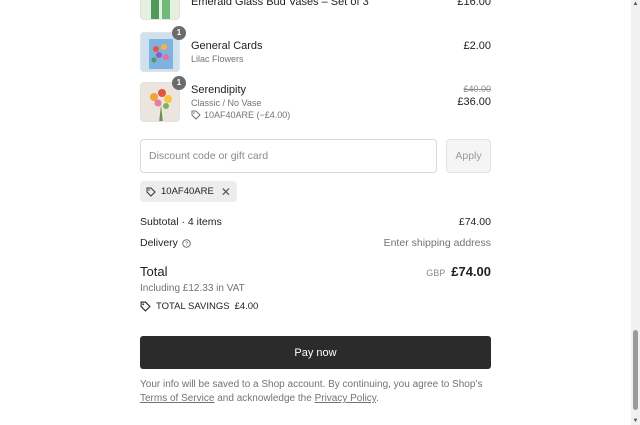  I want to click on help-icon: ?, so click(186, 243).